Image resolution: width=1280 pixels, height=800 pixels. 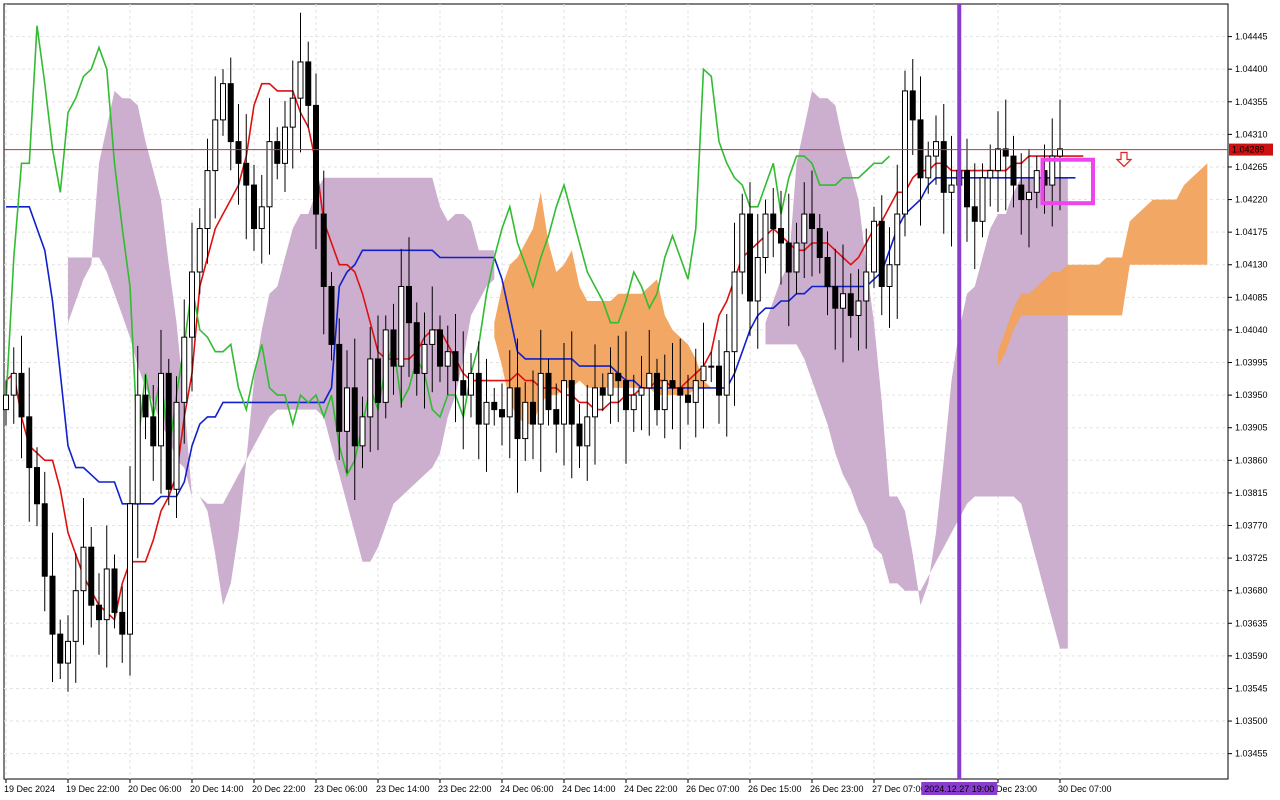 I want to click on y-tick-label: 1.03860, so click(x=1251, y=460).